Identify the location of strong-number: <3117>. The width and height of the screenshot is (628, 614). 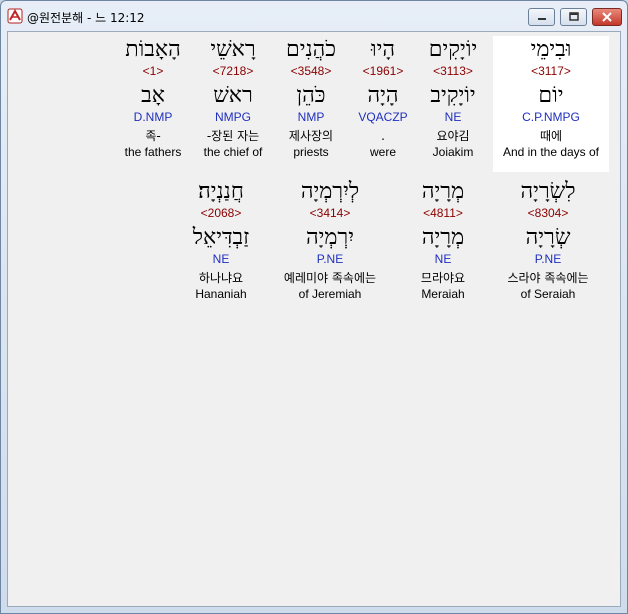
(551, 71).